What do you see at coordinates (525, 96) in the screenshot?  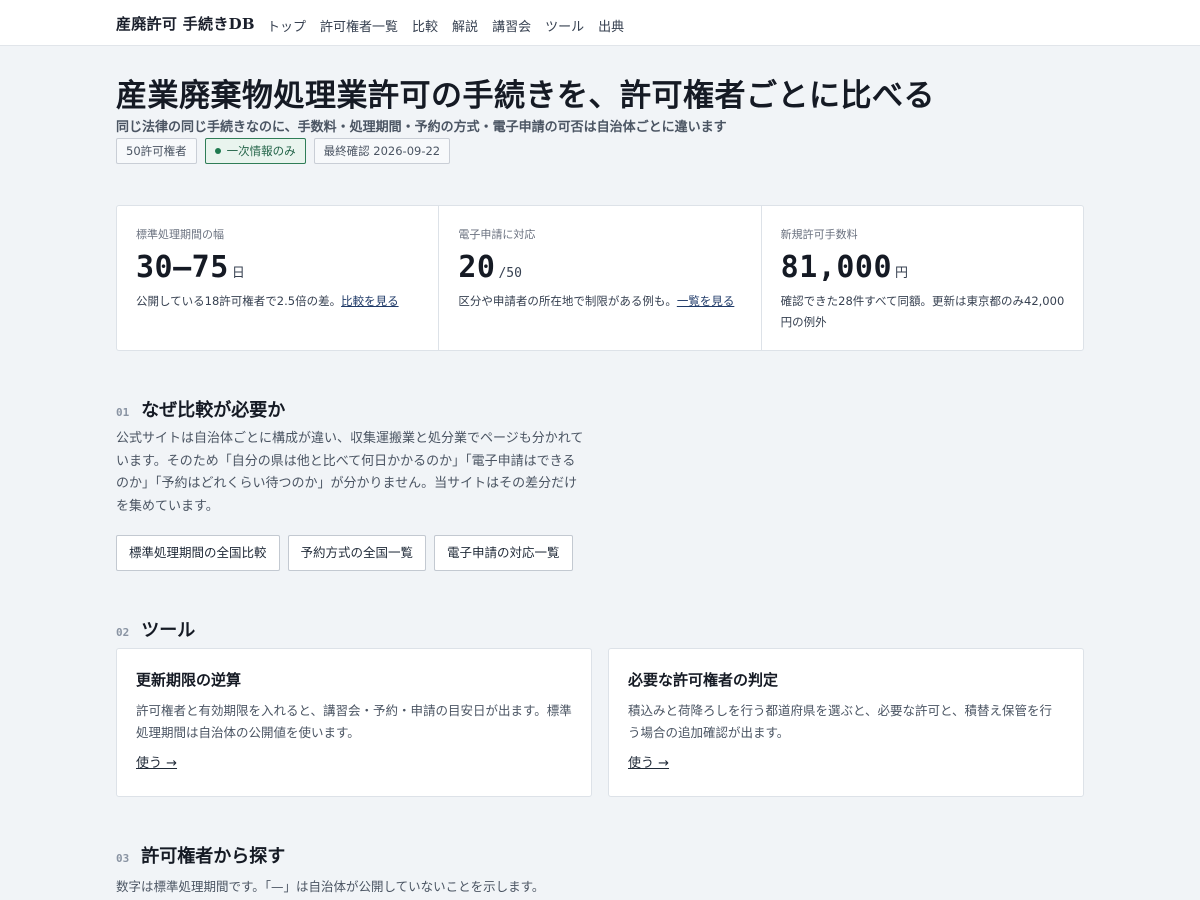 I see `page-title: 産業廃棄物処理業許可の手続きを、許可権者ごとに比べる` at bounding box center [525, 96].